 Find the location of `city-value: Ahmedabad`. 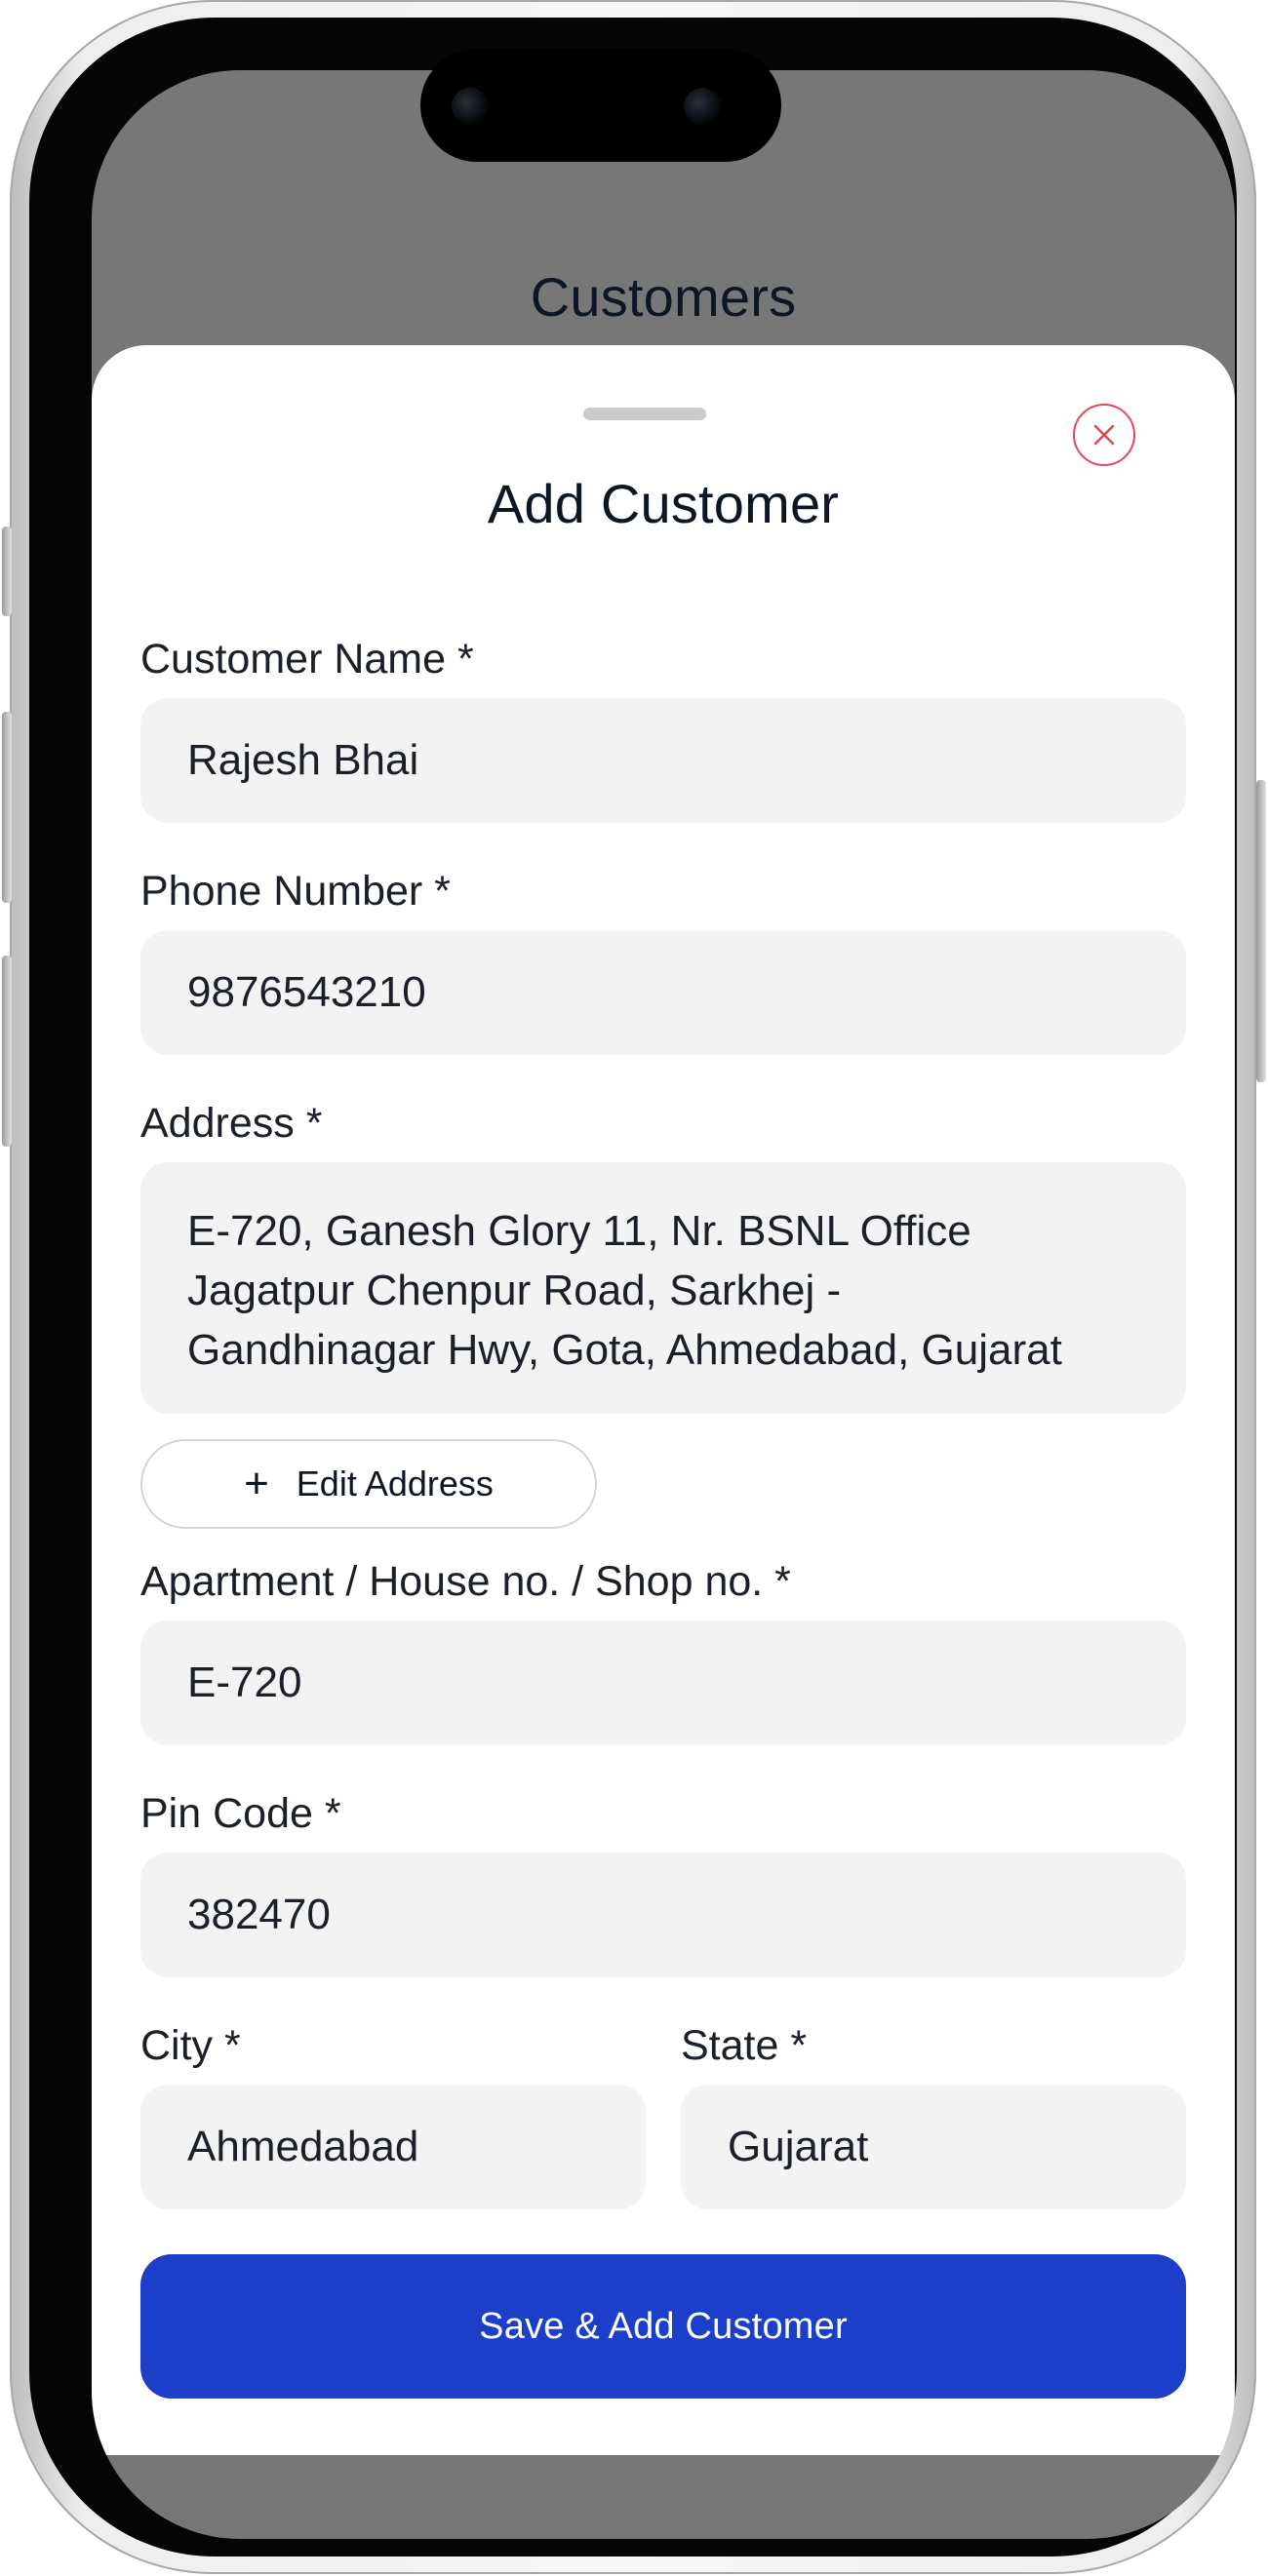

city-value: Ahmedabad is located at coordinates (303, 2146).